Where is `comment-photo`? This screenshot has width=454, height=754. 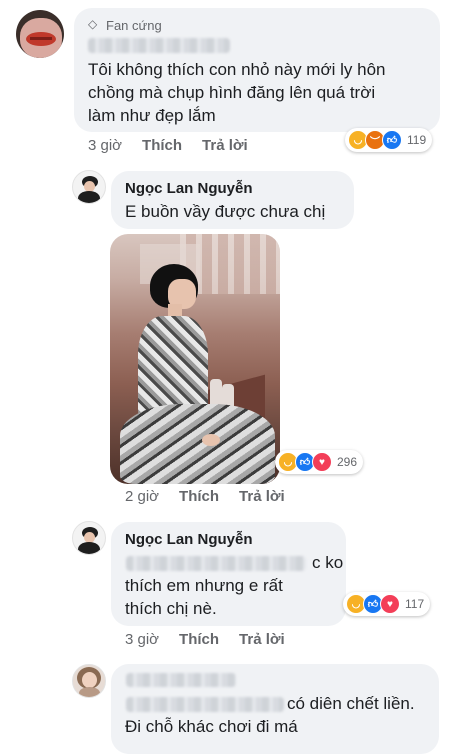 comment-photo is located at coordinates (195, 359).